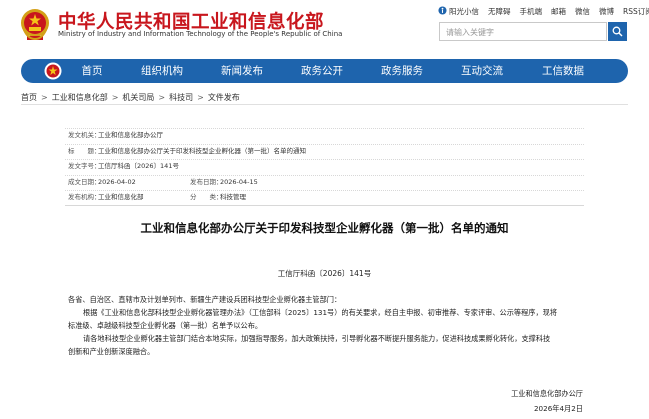 The image size is (649, 419). Describe the element at coordinates (117, 182) in the screenshot. I see `created-value: 2026-04-02` at that location.